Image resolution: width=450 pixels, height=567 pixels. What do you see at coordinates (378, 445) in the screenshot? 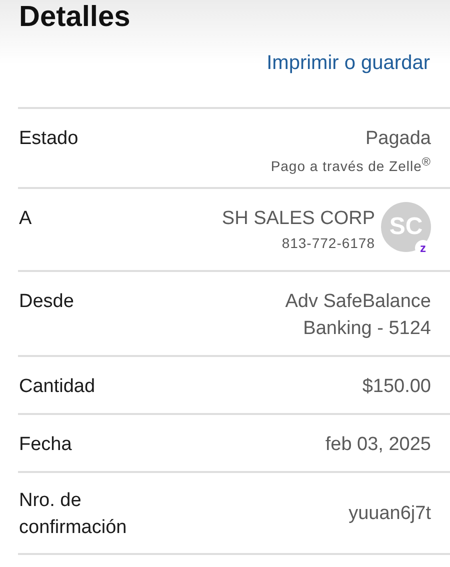
I see `field-value: feb 03, 2025` at bounding box center [378, 445].